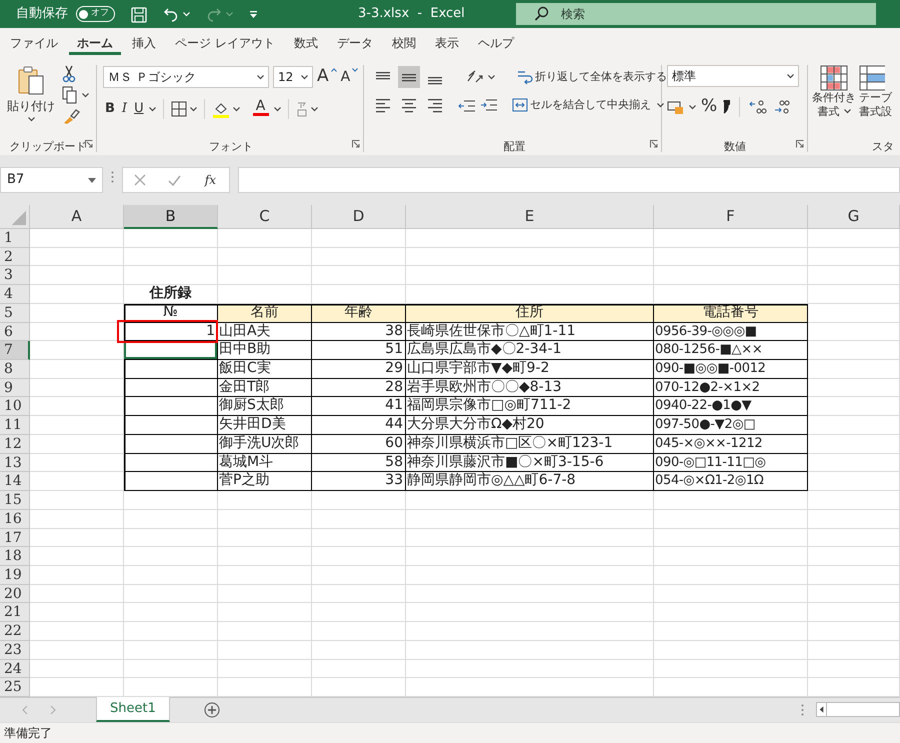  I want to click on menu-tab: 表示, so click(446, 44).